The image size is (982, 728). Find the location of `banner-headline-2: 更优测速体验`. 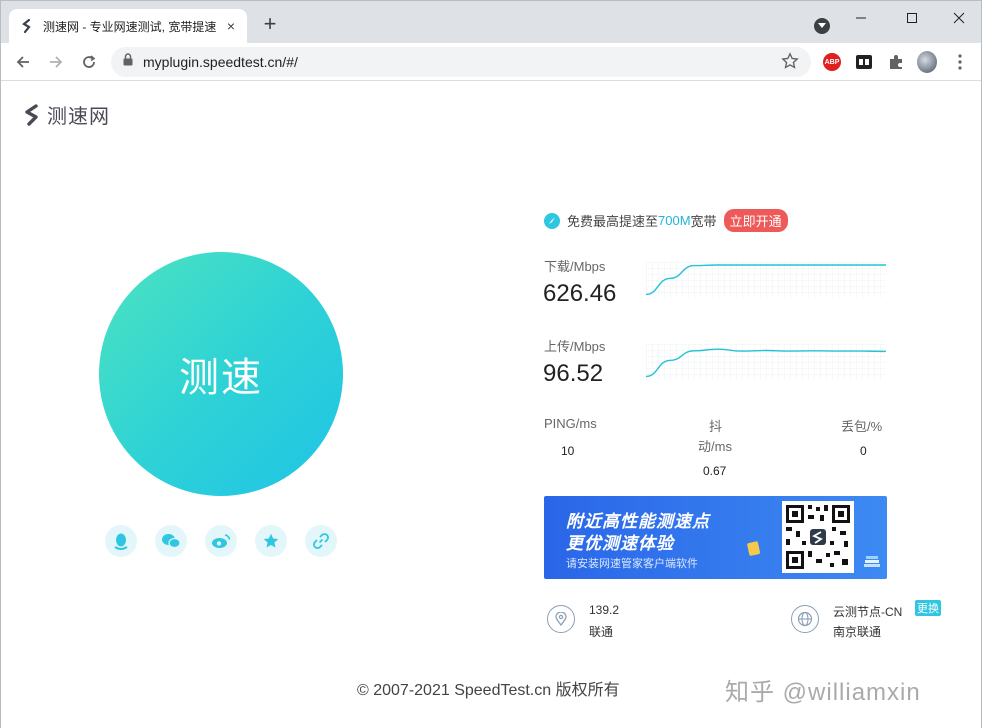

banner-headline-2: 更优测速体验 is located at coordinates (620, 543).